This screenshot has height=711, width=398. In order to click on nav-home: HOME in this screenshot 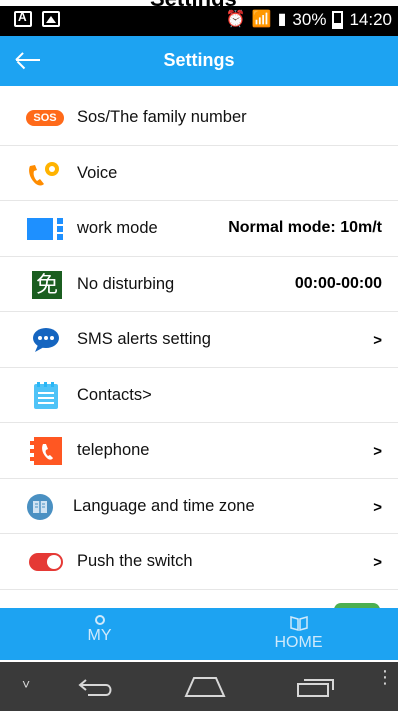, I will do `click(298, 632)`.